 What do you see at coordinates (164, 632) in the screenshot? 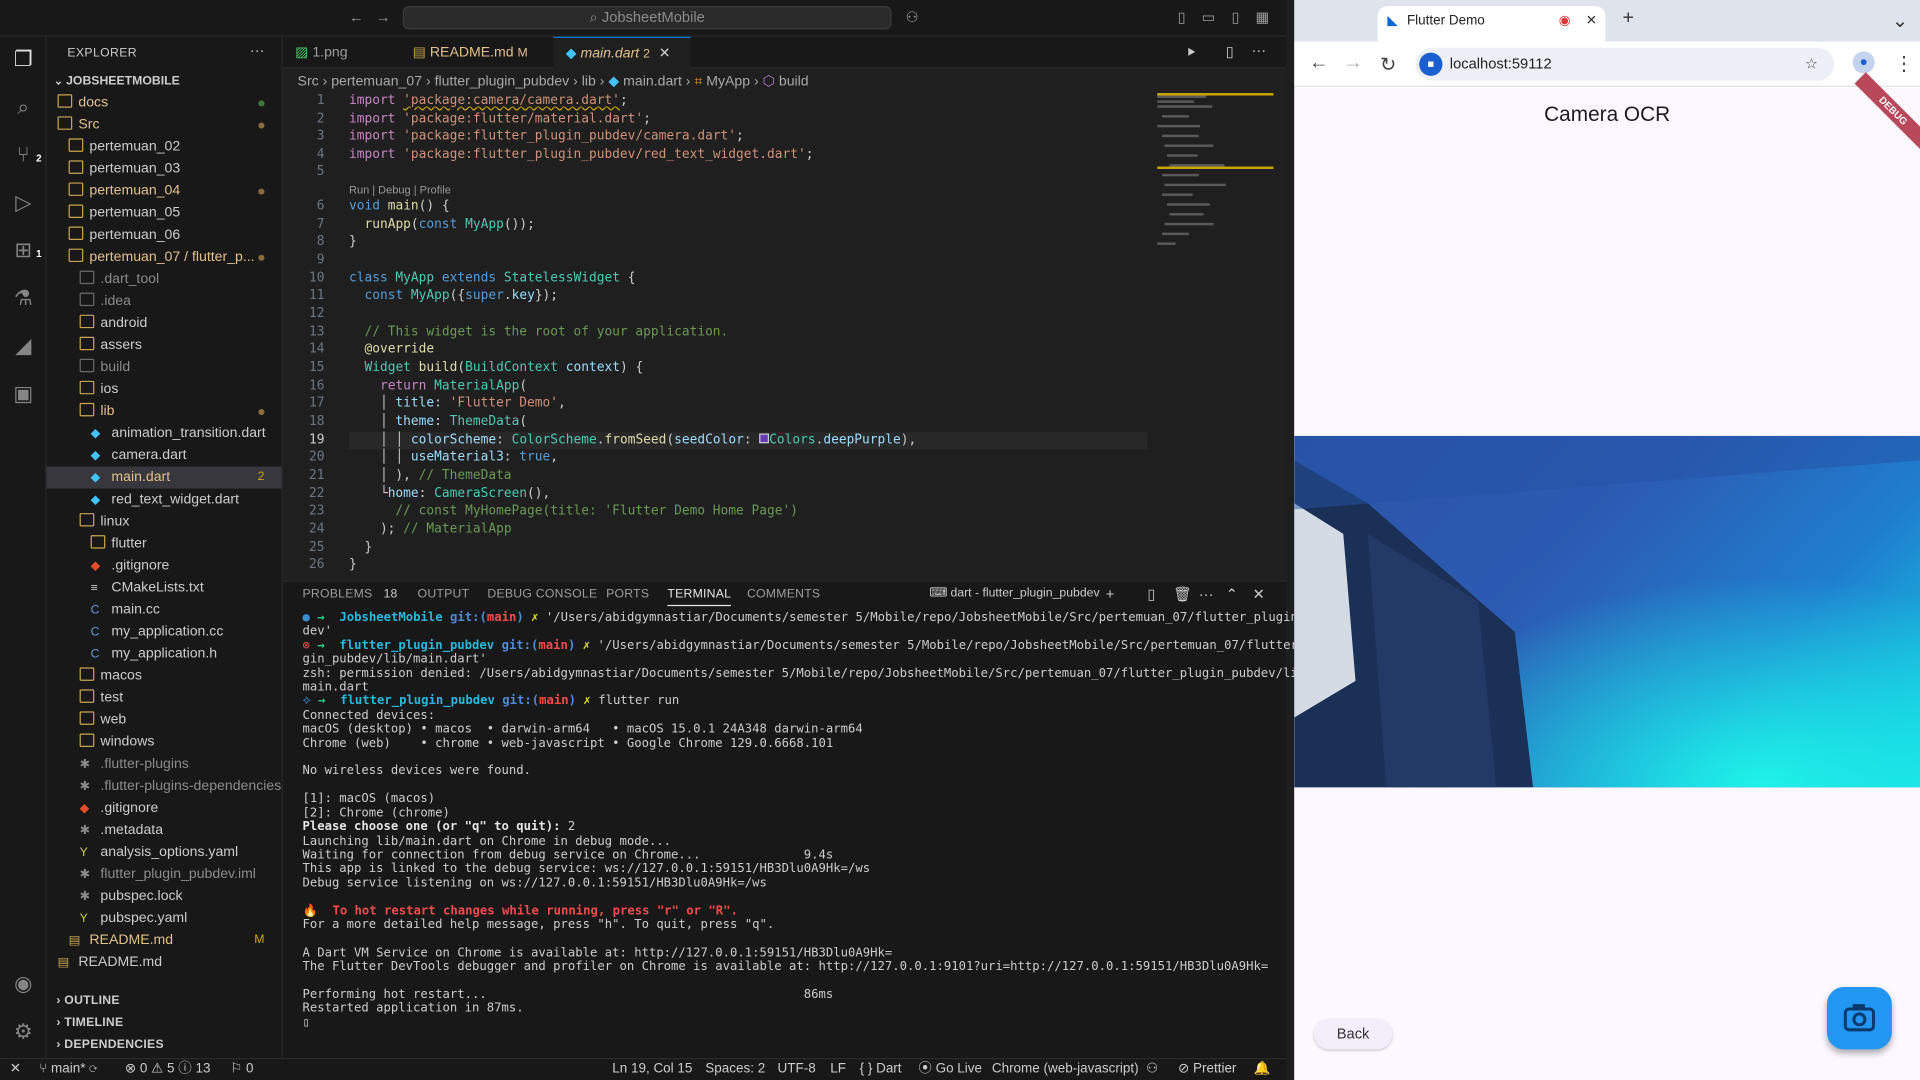
I see `file-item: Cmy_application.cc` at bounding box center [164, 632].